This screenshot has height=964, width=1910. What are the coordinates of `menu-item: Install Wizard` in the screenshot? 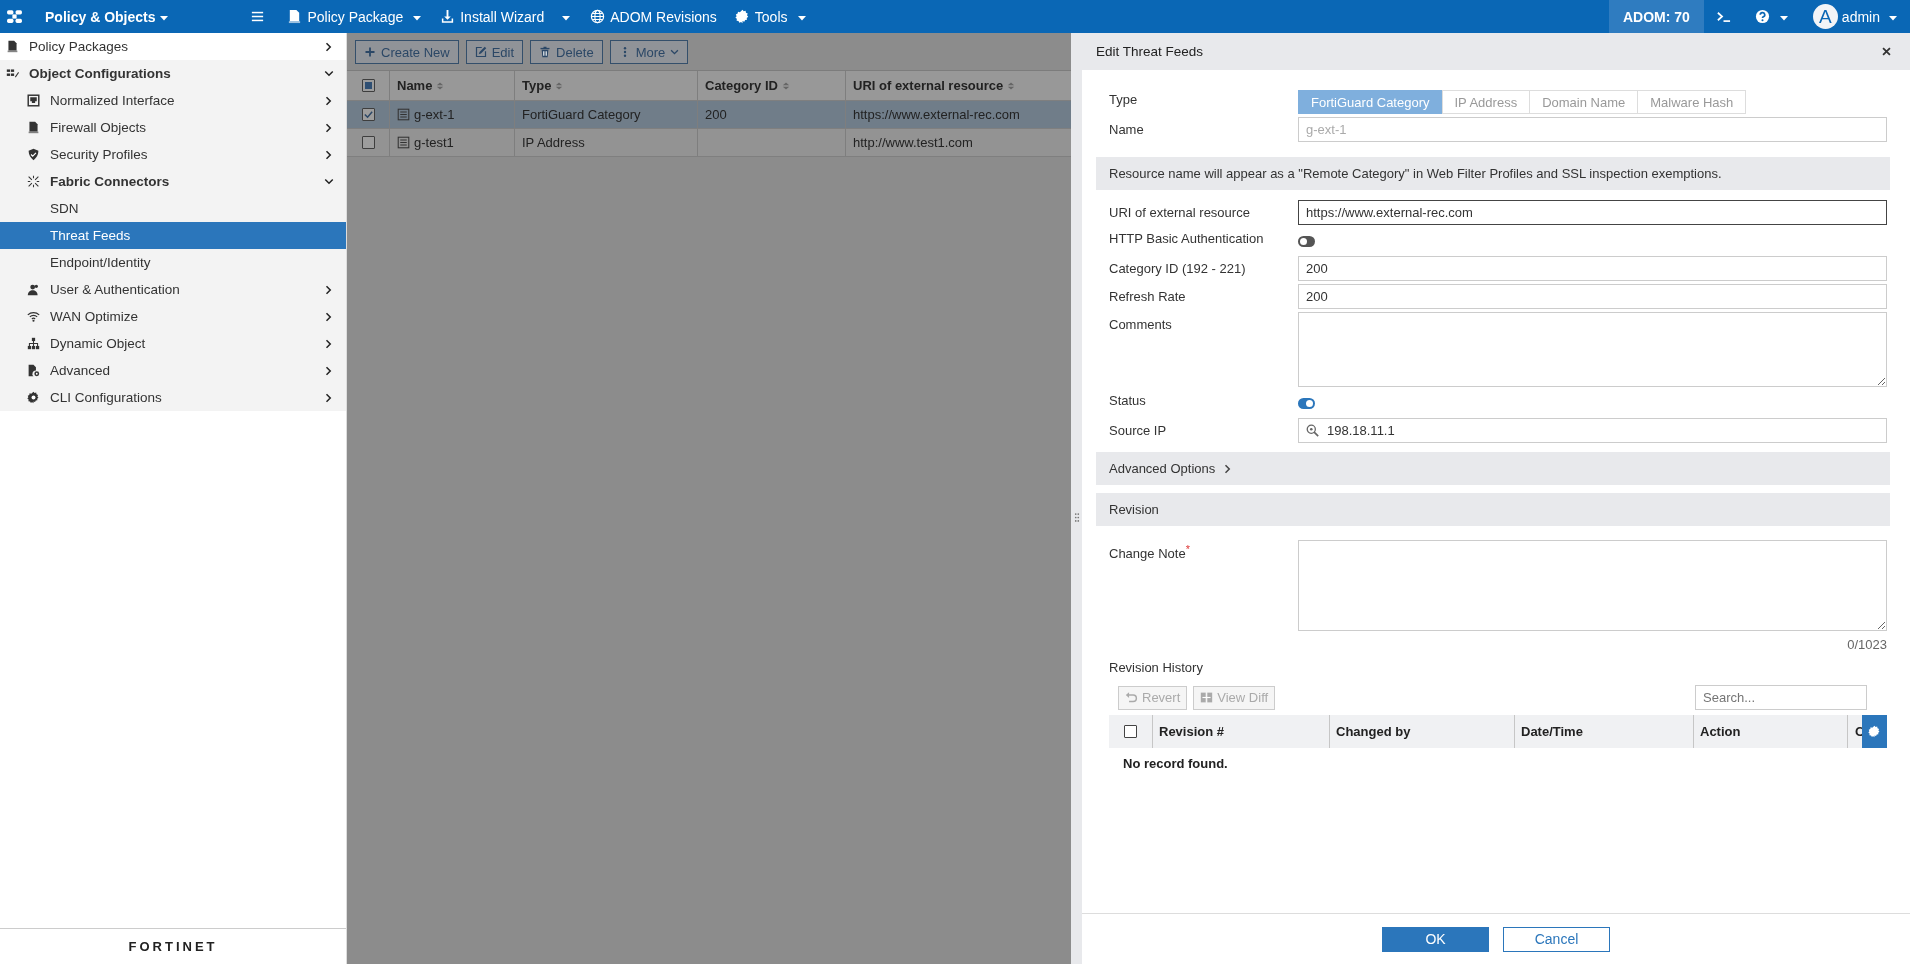 It's located at (492, 16).